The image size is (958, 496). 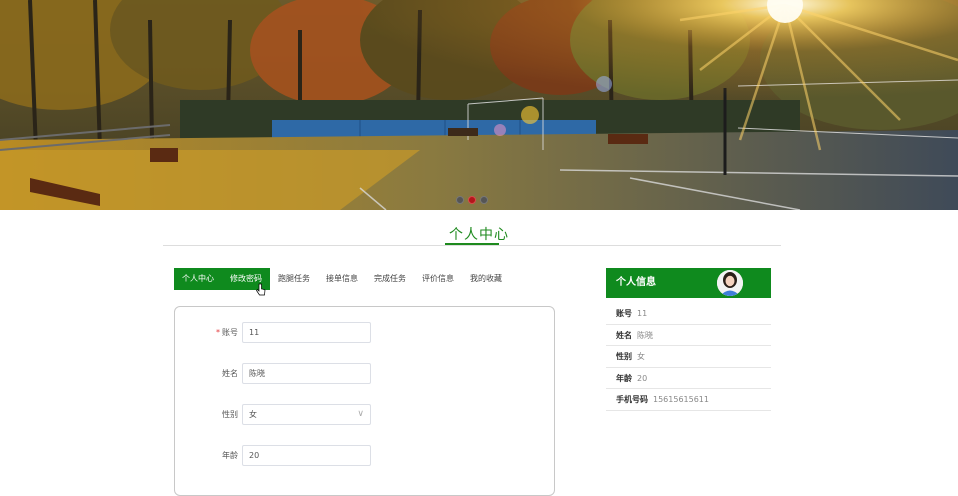 I want to click on personal-info-list: 账号 11 姓名 陈晓 性别女 年龄 20 手机号码 15615615611, so click(x=688, y=357).